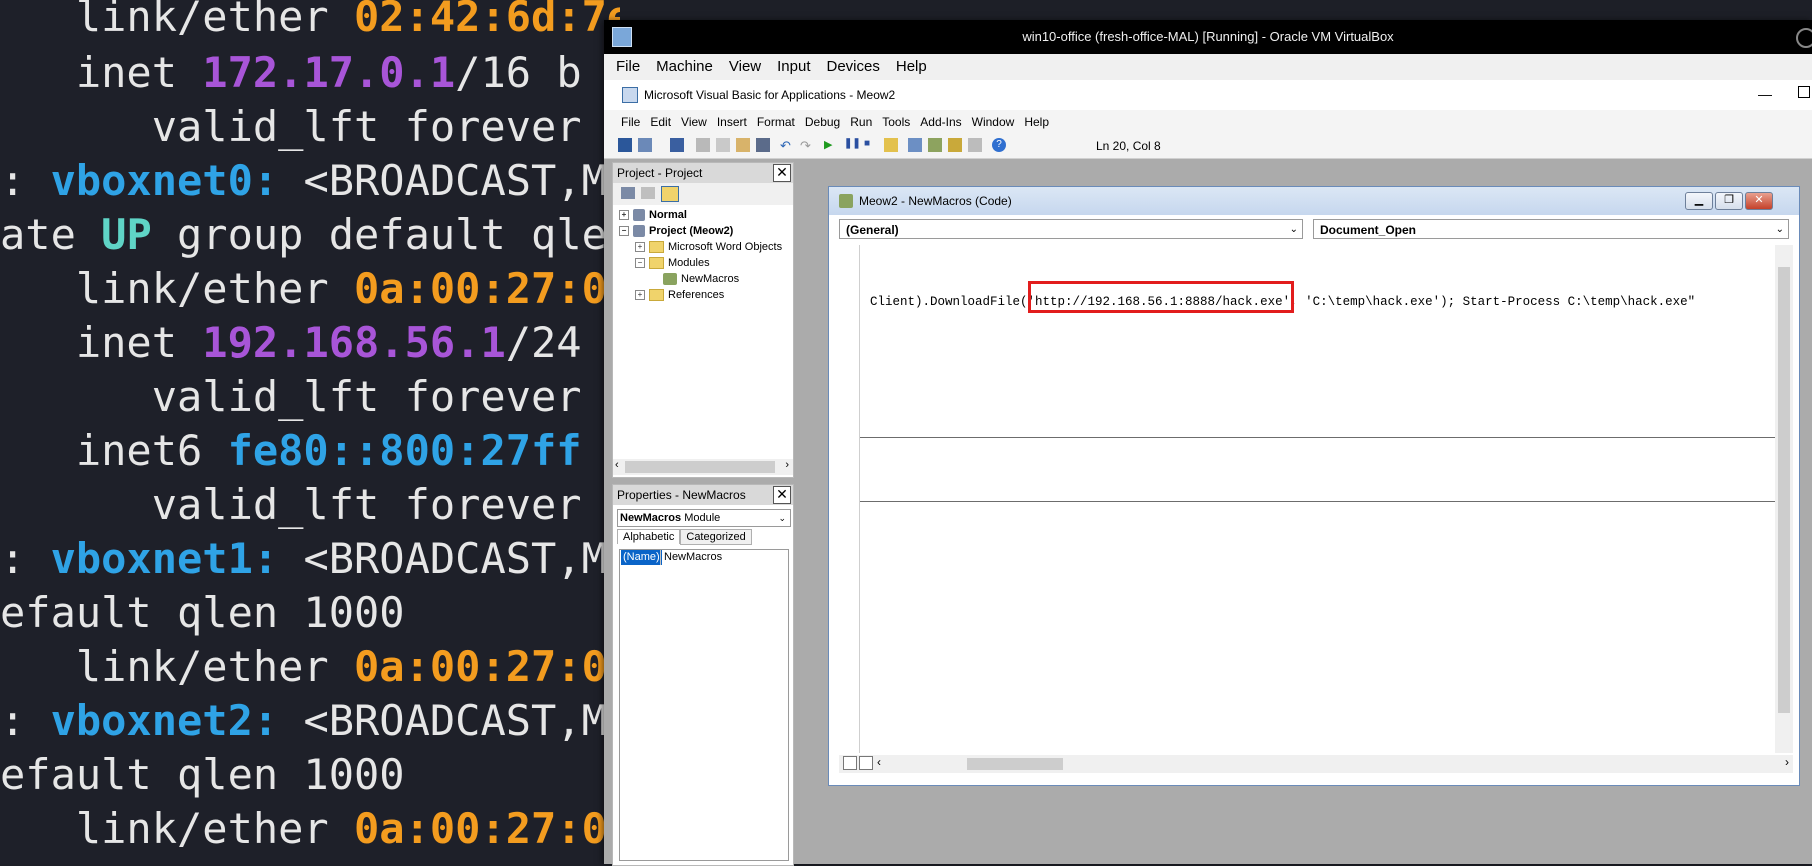  I want to click on insert-userform-icon, so click(645, 145).